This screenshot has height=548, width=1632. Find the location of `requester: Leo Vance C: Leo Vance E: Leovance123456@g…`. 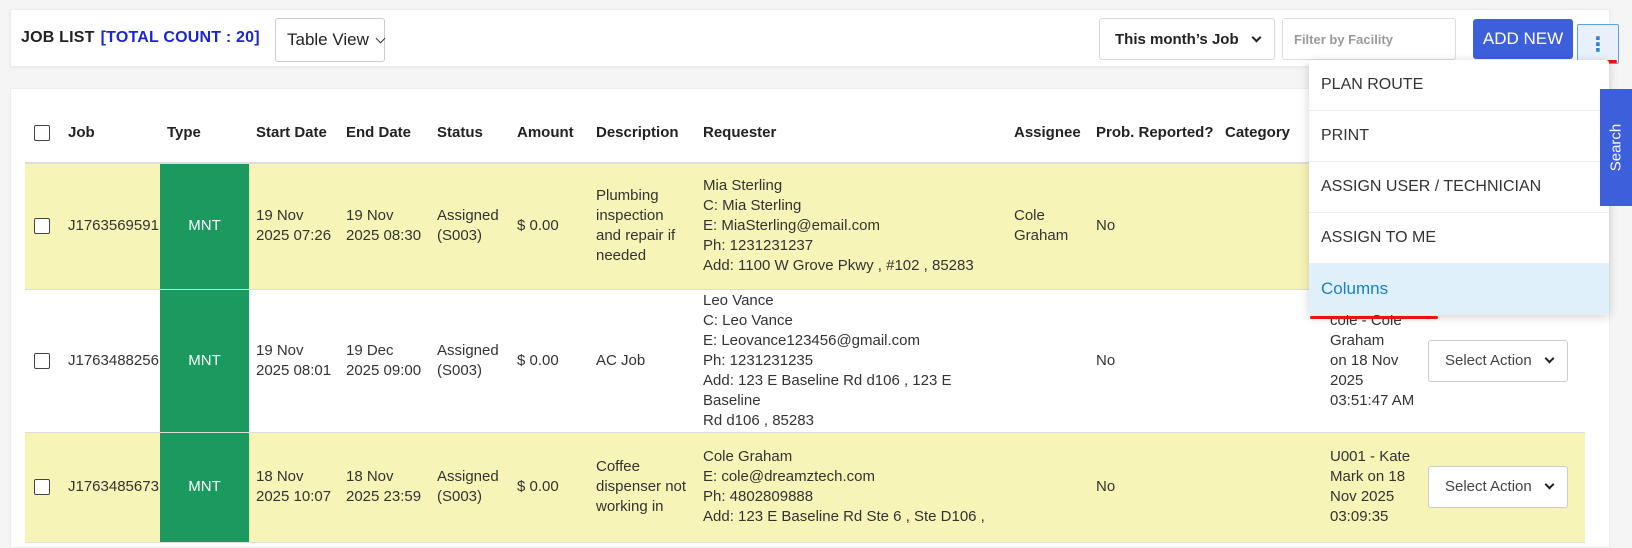

requester: Leo Vance C: Leo Vance E: Leovance123456@g… is located at coordinates (851, 361).